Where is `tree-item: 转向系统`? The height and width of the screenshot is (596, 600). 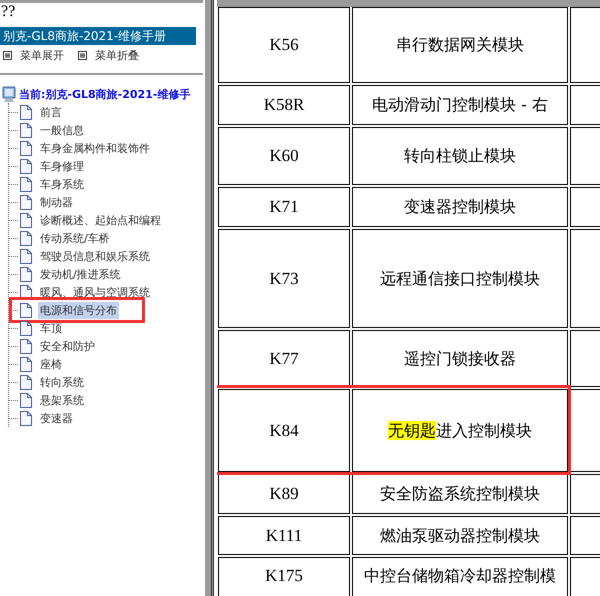 tree-item: 转向系统 is located at coordinates (62, 382).